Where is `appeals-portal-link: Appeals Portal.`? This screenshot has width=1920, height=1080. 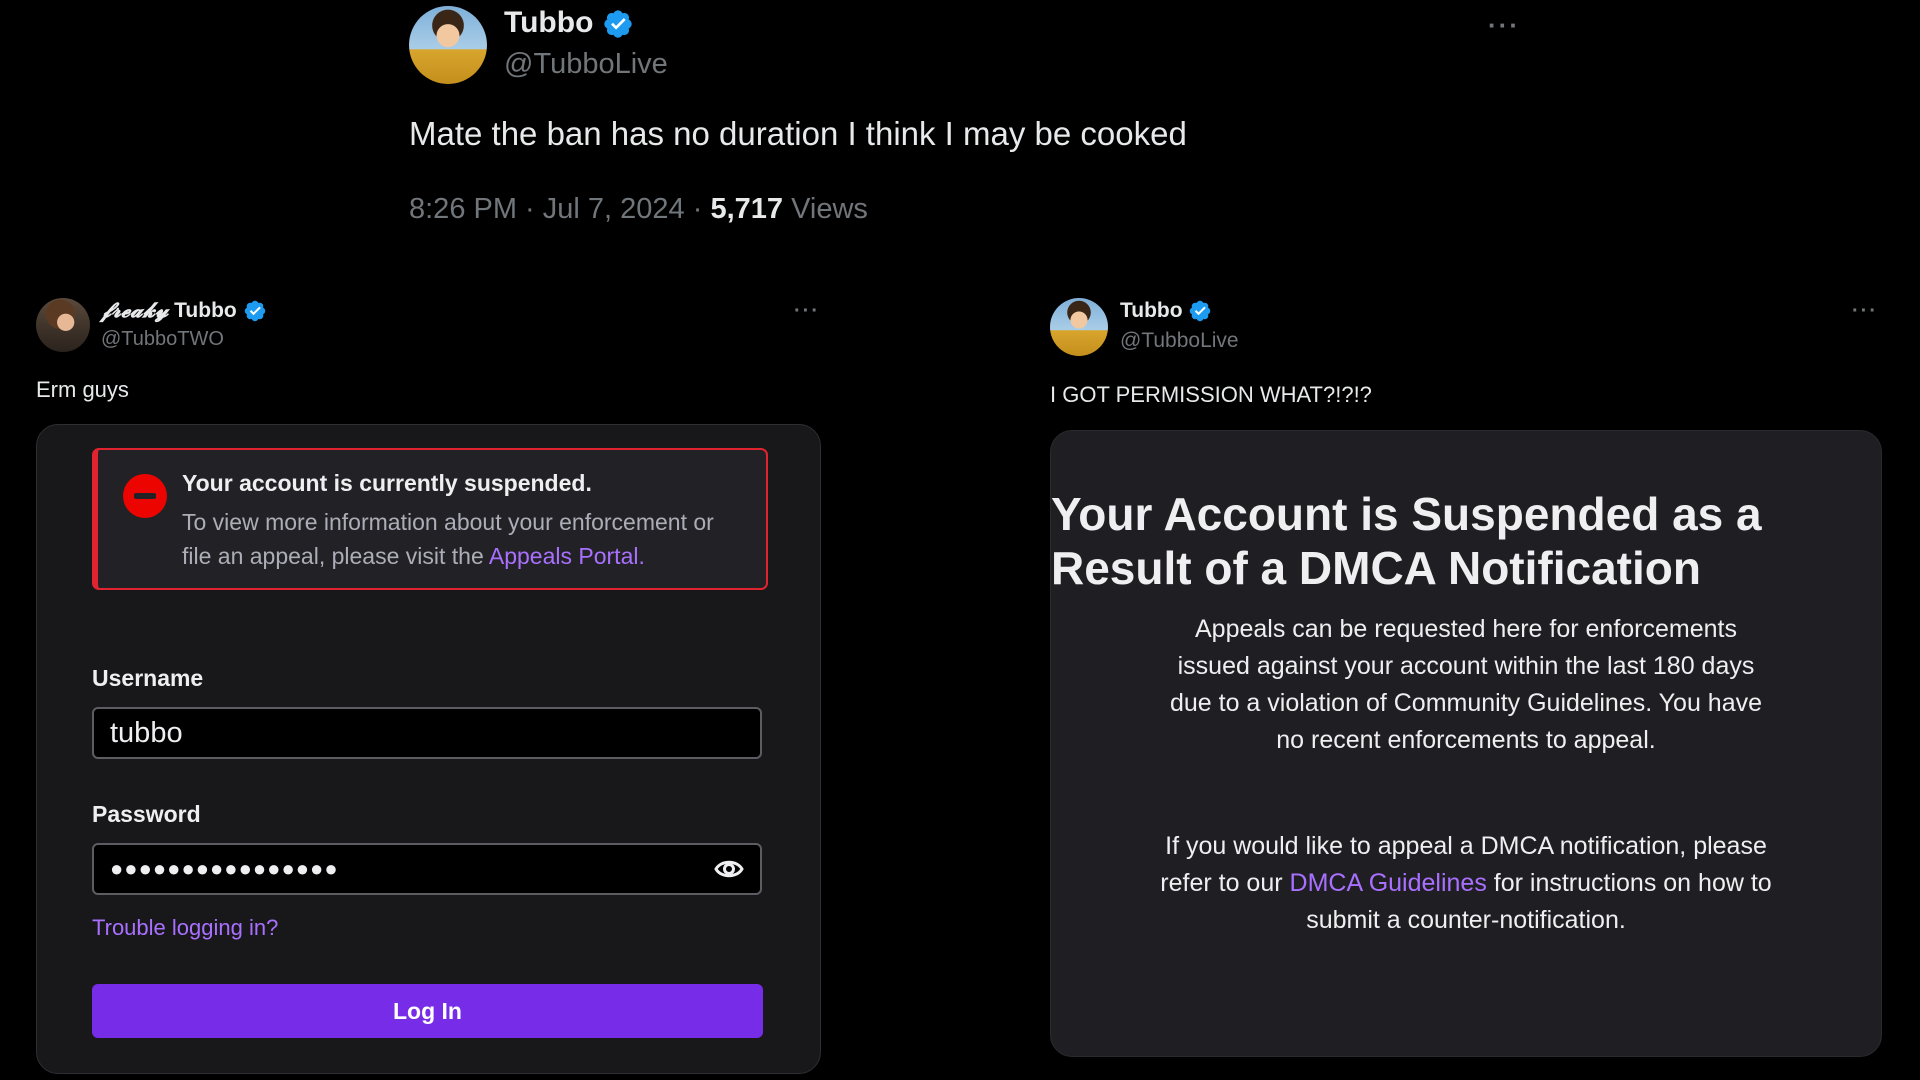
appeals-portal-link: Appeals Portal. is located at coordinates (567, 556).